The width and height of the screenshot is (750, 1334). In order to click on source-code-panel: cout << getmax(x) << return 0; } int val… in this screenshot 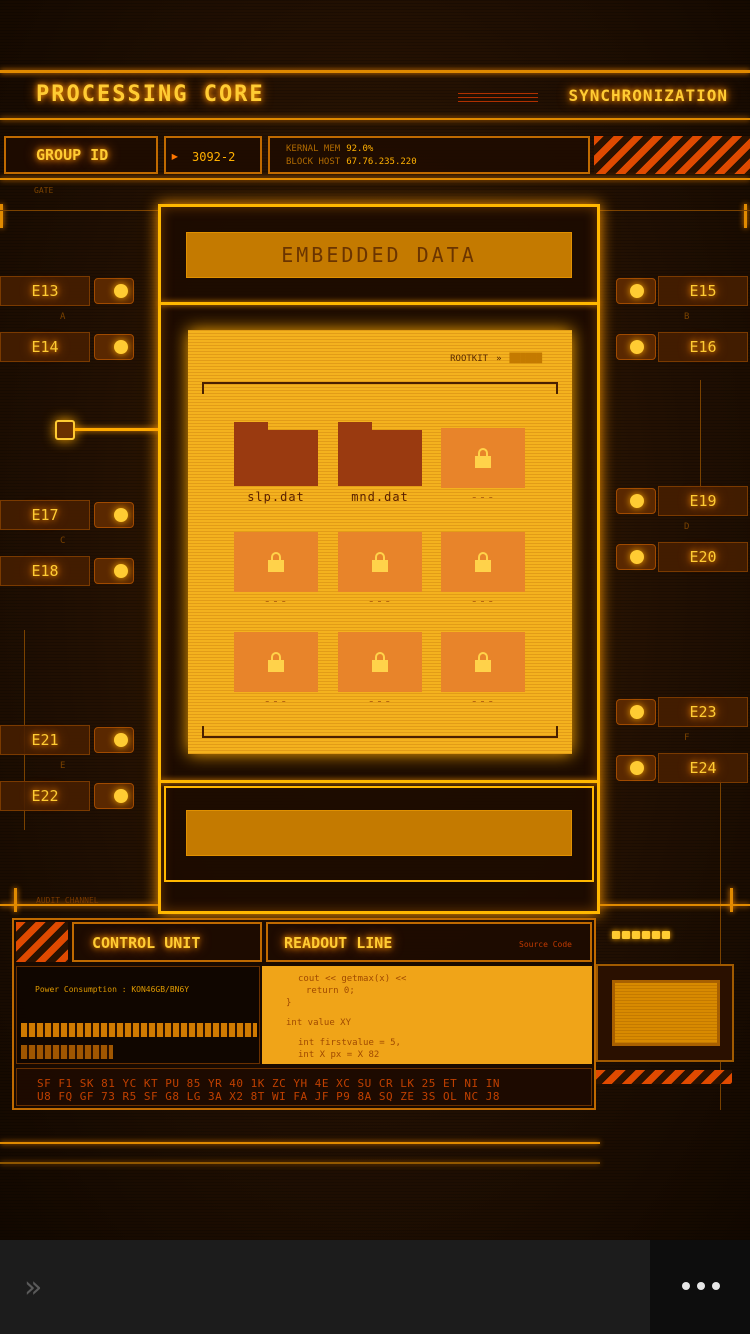, I will do `click(427, 1015)`.